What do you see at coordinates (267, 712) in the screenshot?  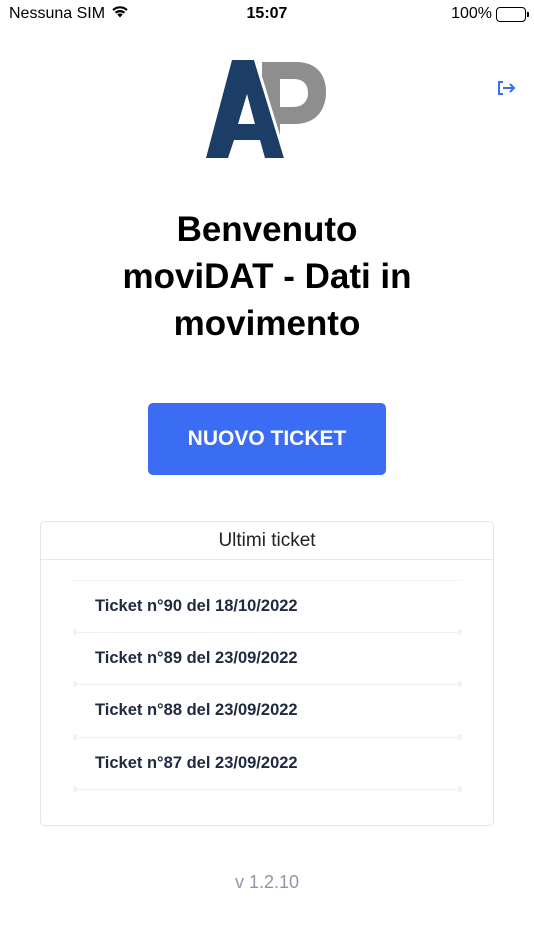 I see `ticket-item: Ticket n°88 del 23/09/2022` at bounding box center [267, 712].